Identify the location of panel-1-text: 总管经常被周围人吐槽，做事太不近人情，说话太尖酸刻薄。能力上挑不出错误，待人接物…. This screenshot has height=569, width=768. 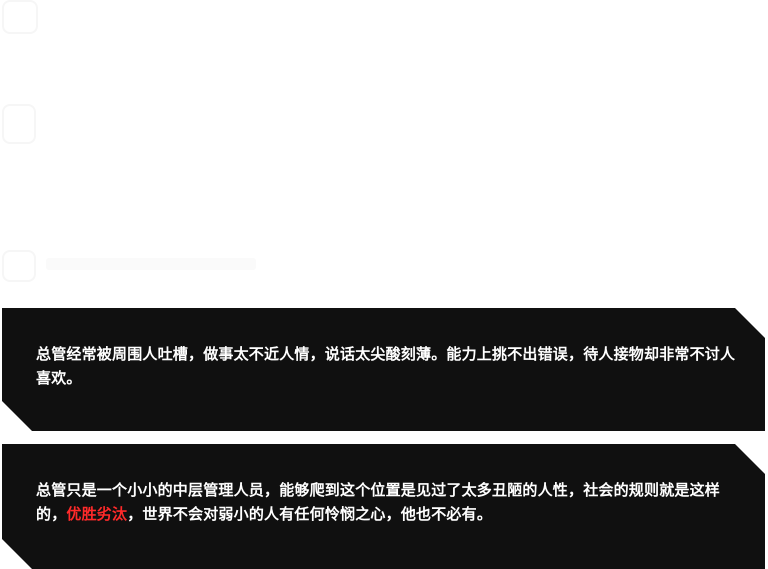
(386, 366).